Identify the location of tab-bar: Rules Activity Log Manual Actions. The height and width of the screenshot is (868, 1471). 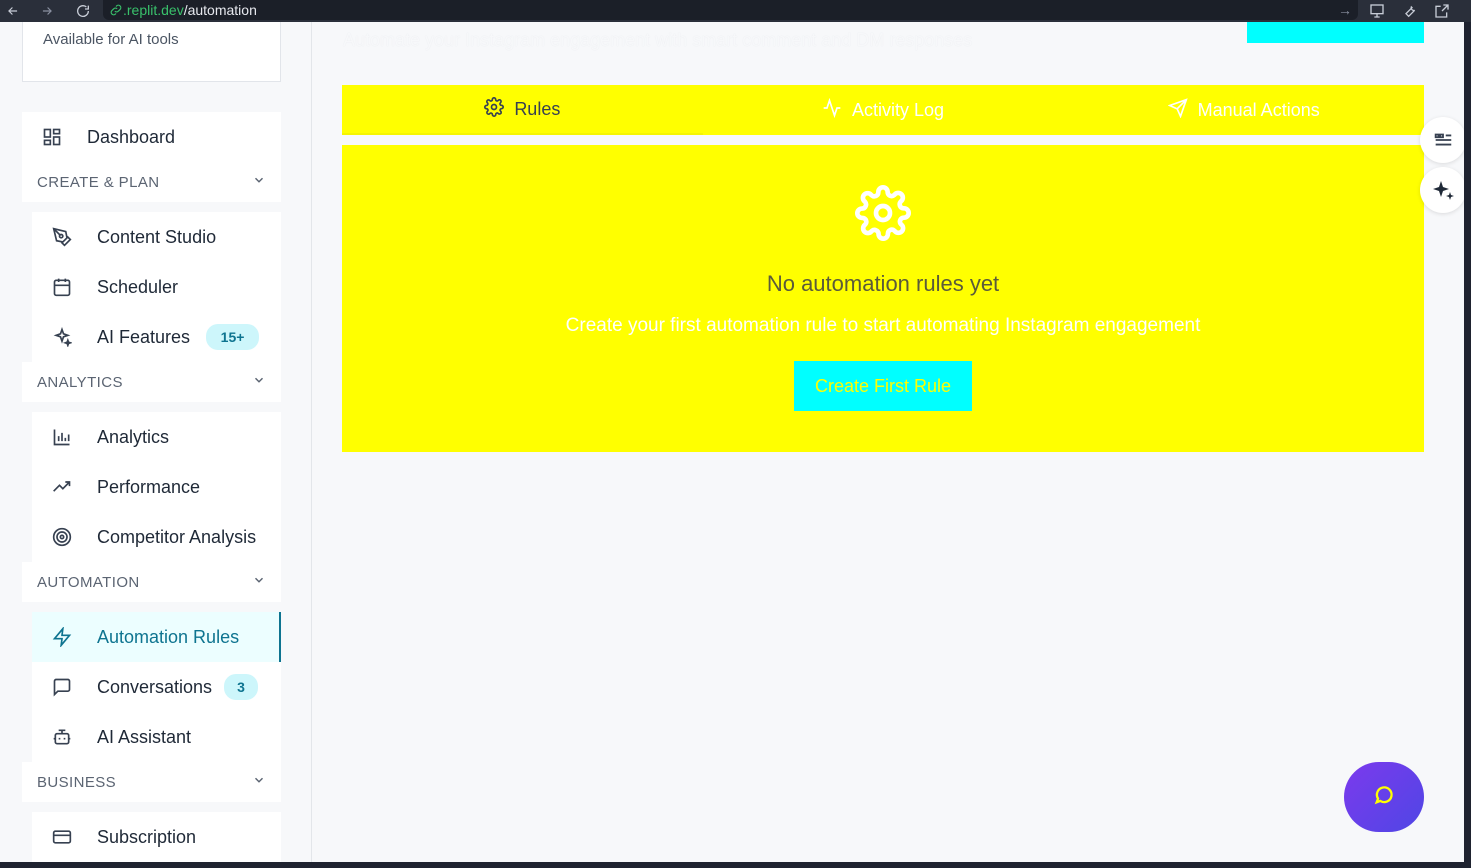
(883, 110).